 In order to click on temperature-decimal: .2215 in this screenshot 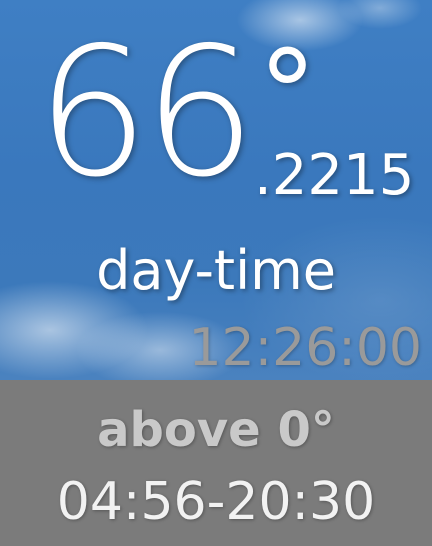, I will do `click(334, 175)`.